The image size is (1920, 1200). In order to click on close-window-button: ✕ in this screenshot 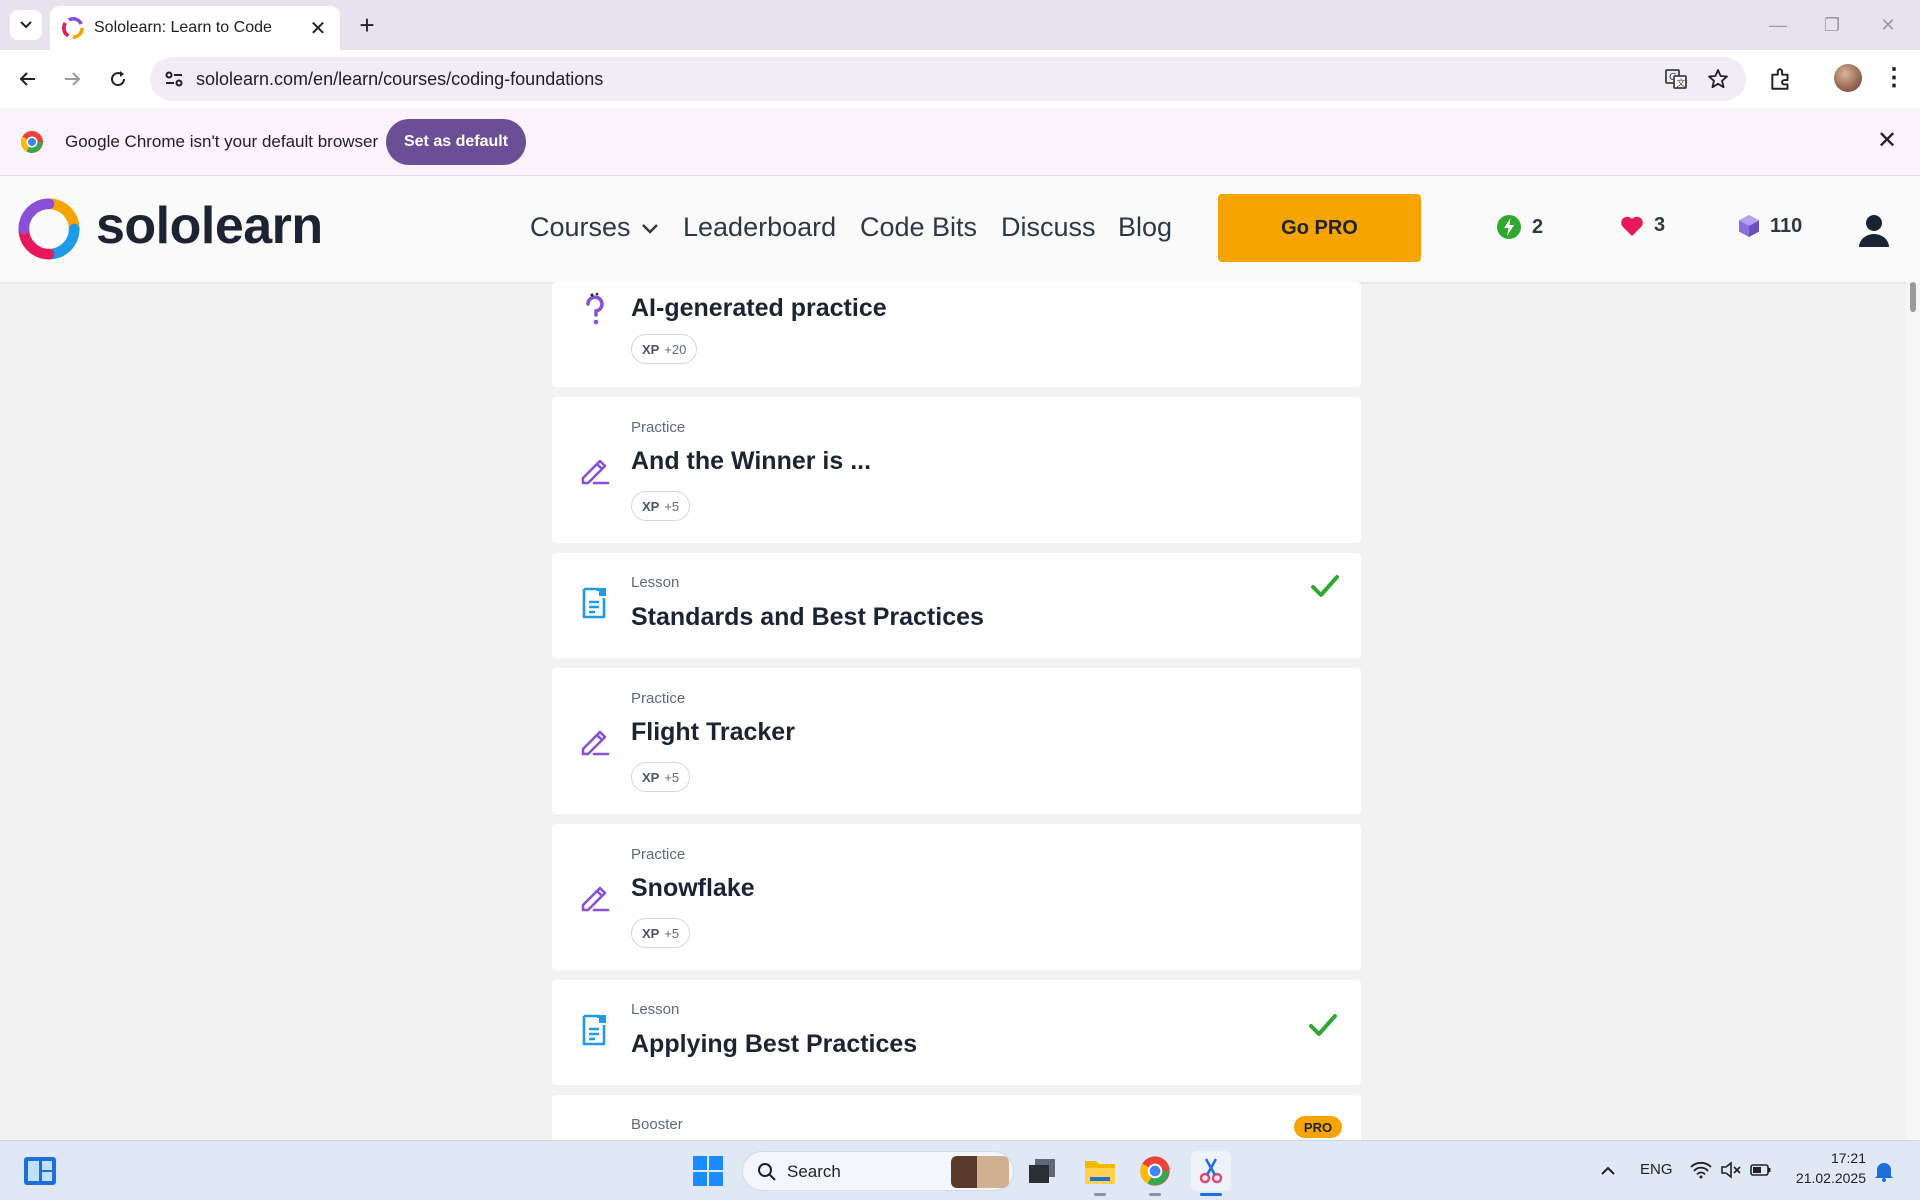, I will do `click(1888, 25)`.